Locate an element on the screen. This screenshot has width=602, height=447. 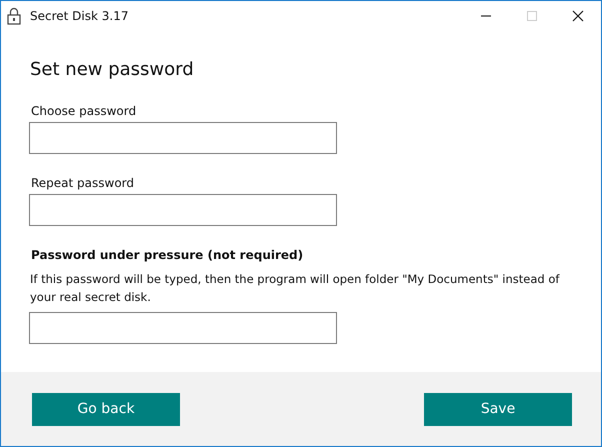
back-button: Go back is located at coordinates (106, 409).